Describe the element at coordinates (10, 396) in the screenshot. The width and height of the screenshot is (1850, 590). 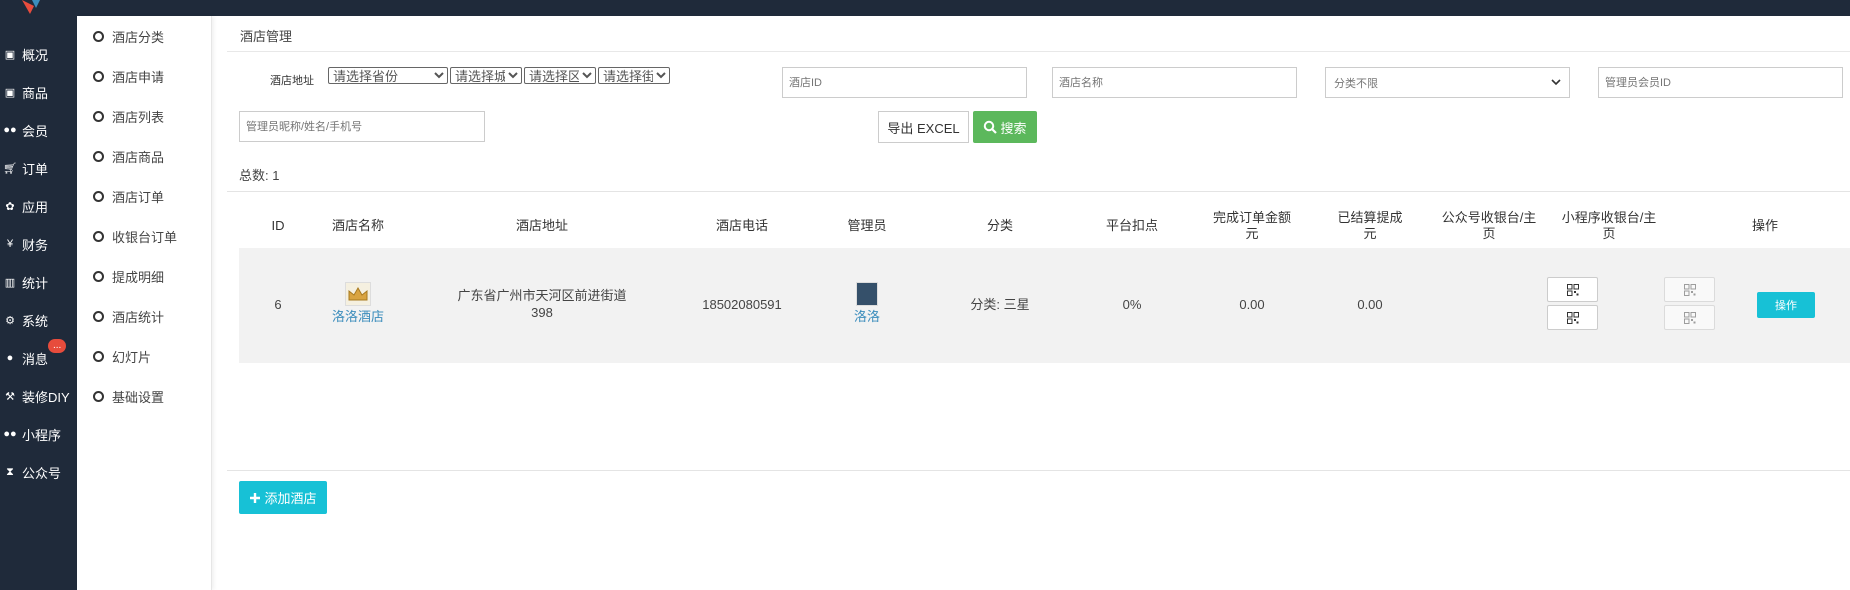
I see `gavel-icon: ⚒` at that location.